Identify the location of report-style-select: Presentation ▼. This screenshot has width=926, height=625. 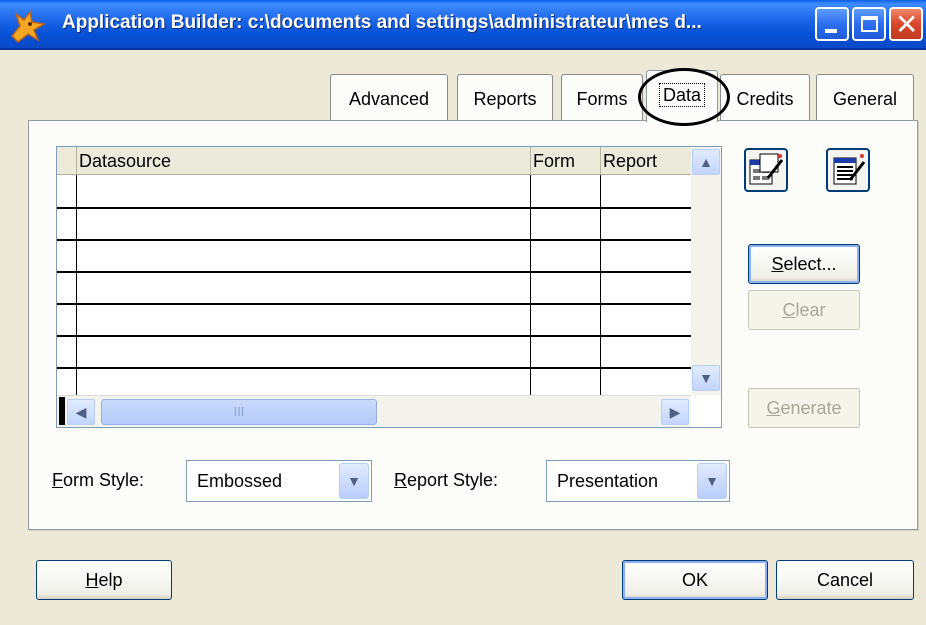
(638, 481).